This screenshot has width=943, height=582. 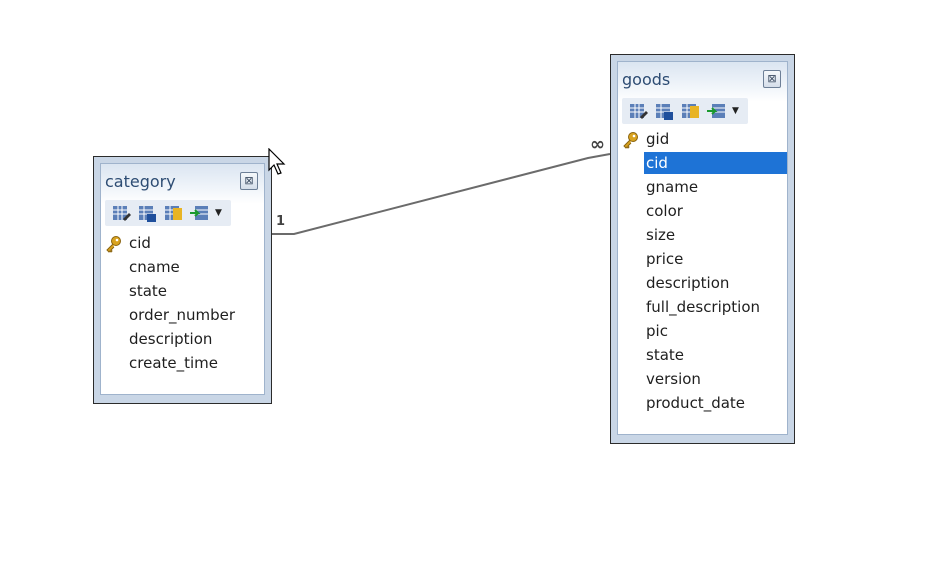 What do you see at coordinates (702, 211) in the screenshot?
I see `field-row: color` at bounding box center [702, 211].